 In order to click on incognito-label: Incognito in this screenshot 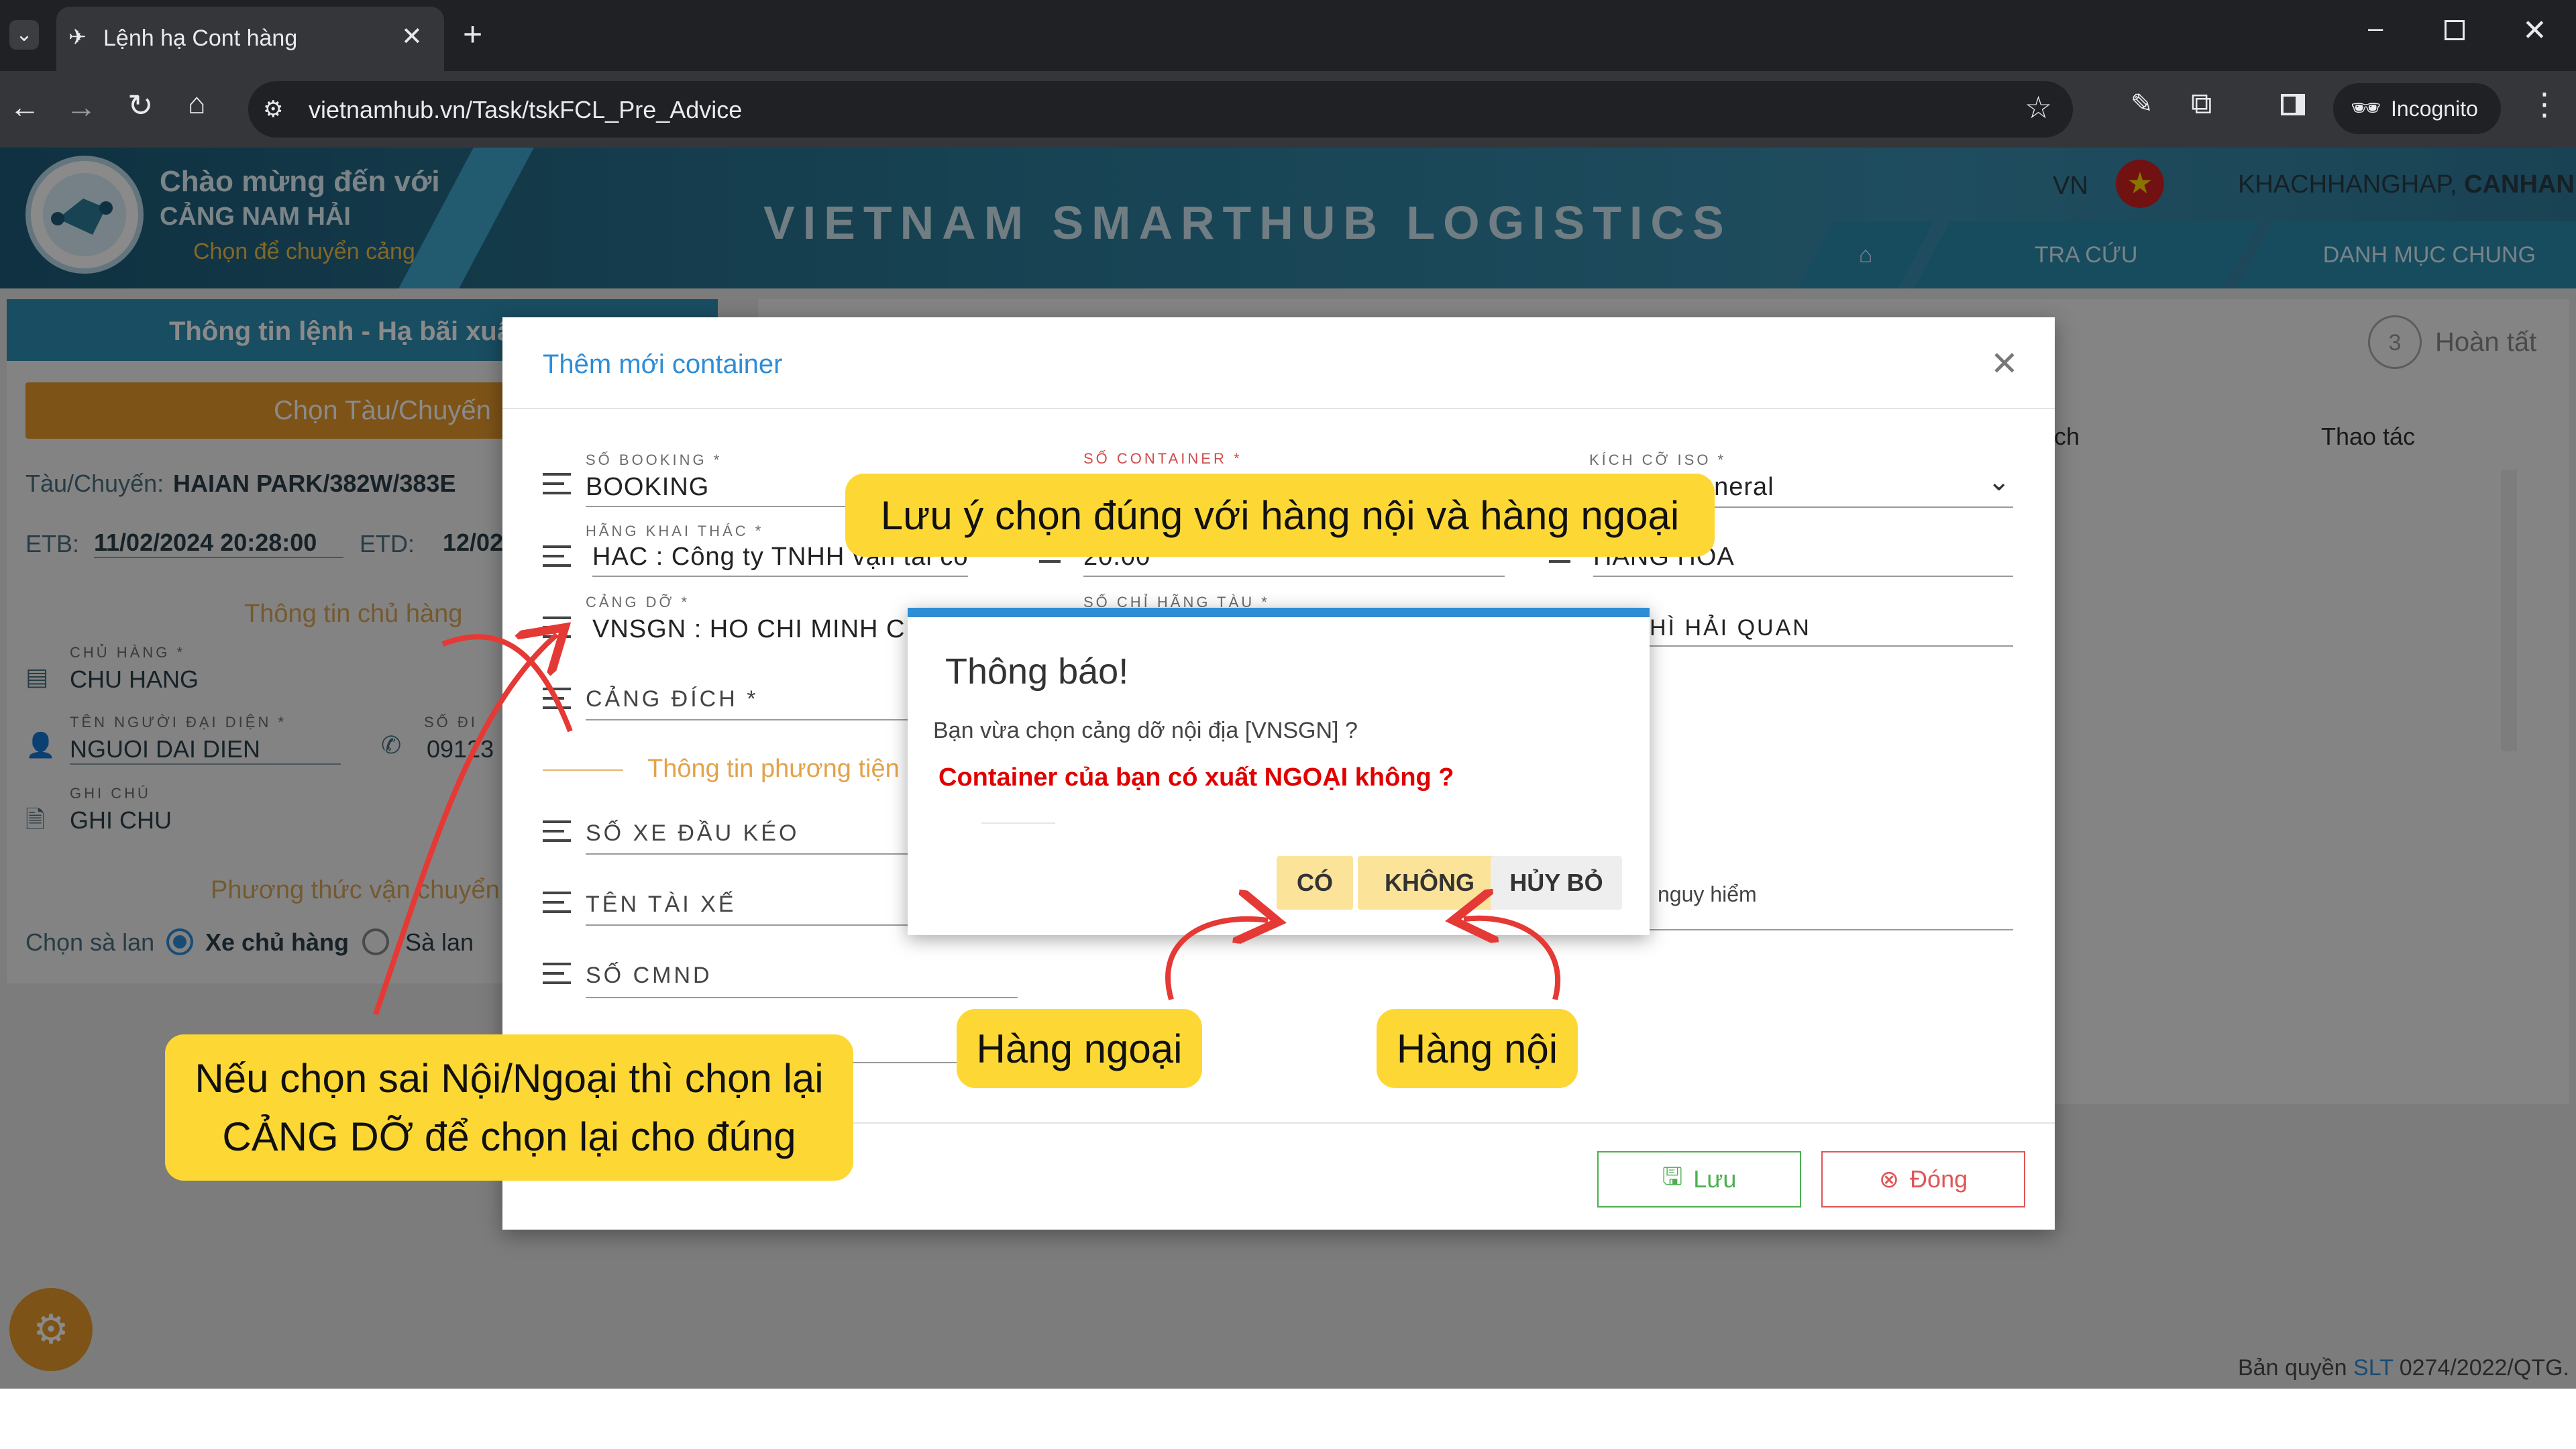, I will do `click(2434, 109)`.